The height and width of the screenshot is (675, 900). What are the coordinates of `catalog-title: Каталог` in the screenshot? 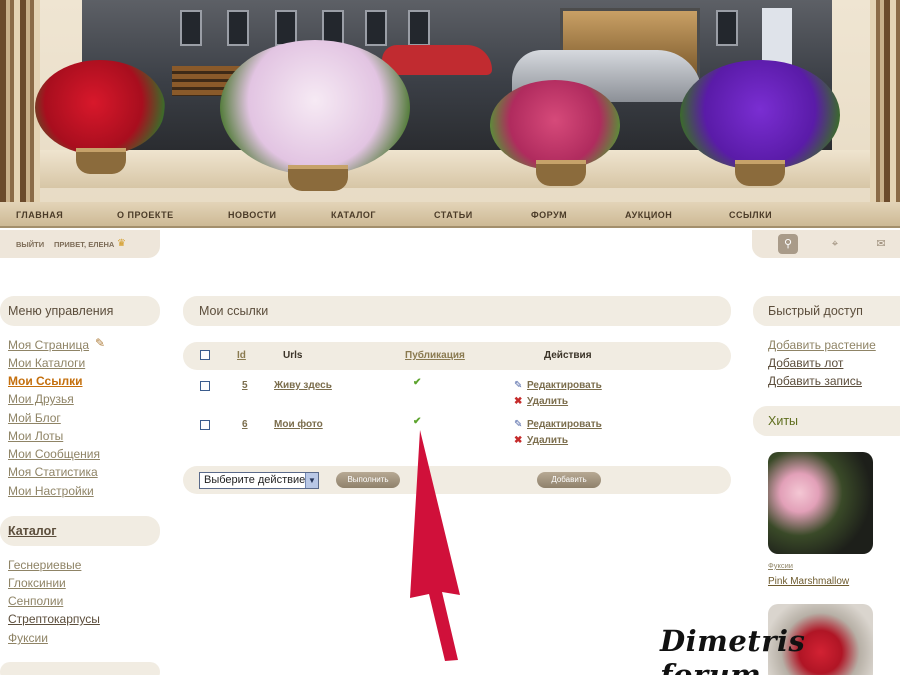 It's located at (80, 531).